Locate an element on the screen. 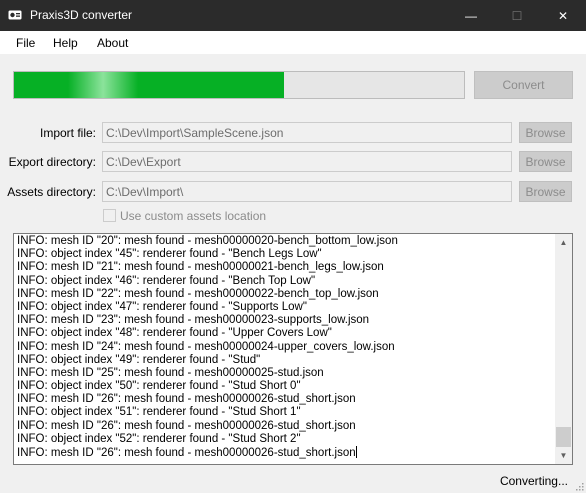 This screenshot has width=586, height=493. text-caret is located at coordinates (356, 452).